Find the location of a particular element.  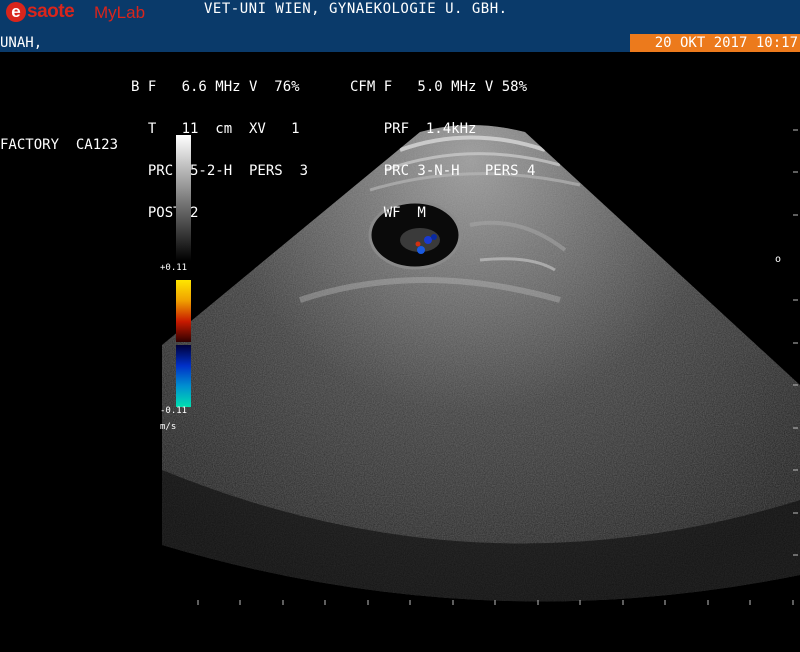

param-line: PRF 1.4kHz is located at coordinates (413, 129).